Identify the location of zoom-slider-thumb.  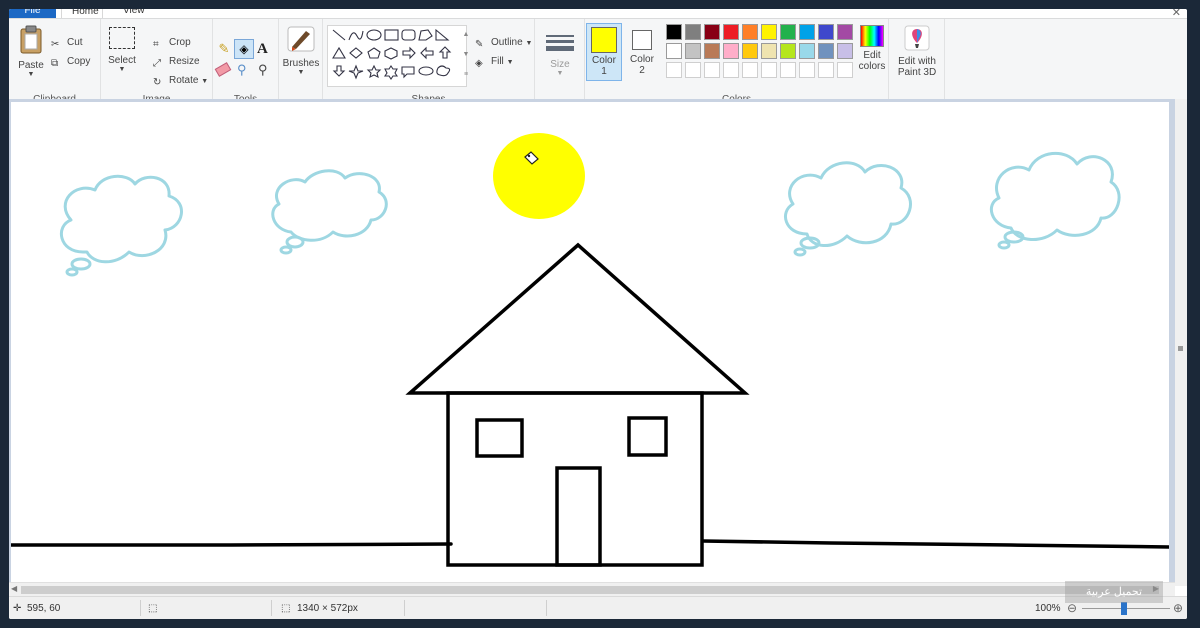
(1124, 608).